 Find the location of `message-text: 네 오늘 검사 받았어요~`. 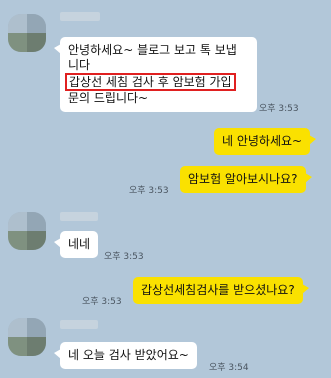

message-text: 네 오늘 검사 받았어요~ is located at coordinates (128, 355).